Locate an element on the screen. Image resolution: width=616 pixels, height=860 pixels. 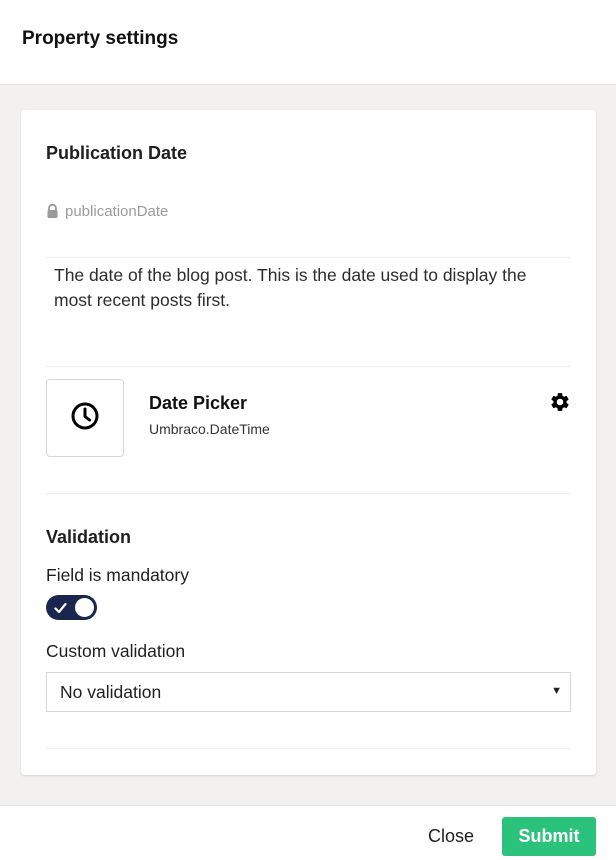
property-alias-text: publicationDate is located at coordinates (117, 211).